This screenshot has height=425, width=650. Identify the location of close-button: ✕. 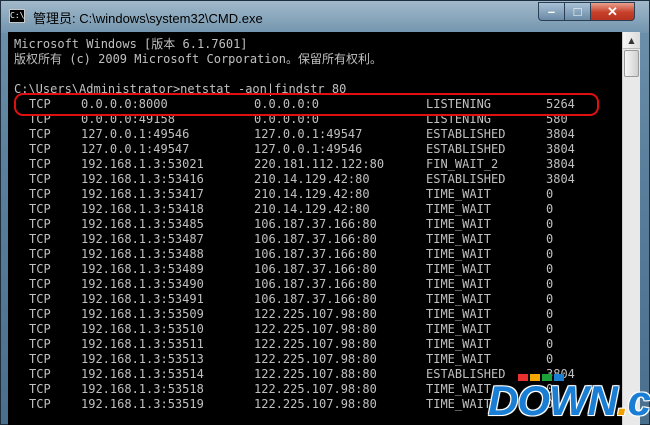
(612, 11).